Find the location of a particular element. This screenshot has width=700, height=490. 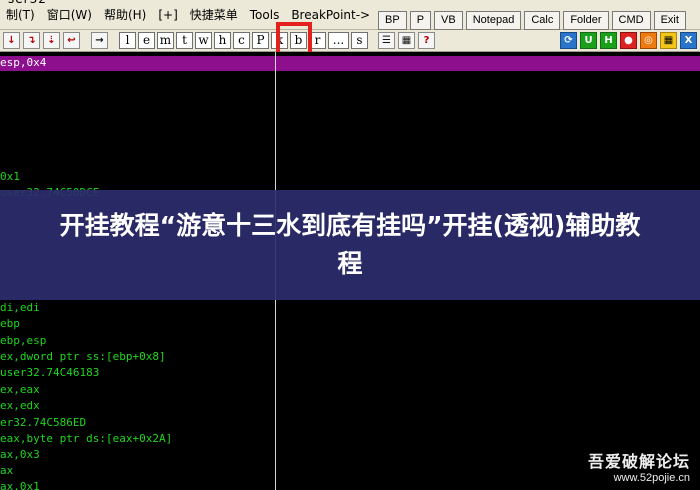

banner-title: 开挂教程“游意十三水到底有挂吗”开挂(透视)辅助教程 is located at coordinates (350, 244).